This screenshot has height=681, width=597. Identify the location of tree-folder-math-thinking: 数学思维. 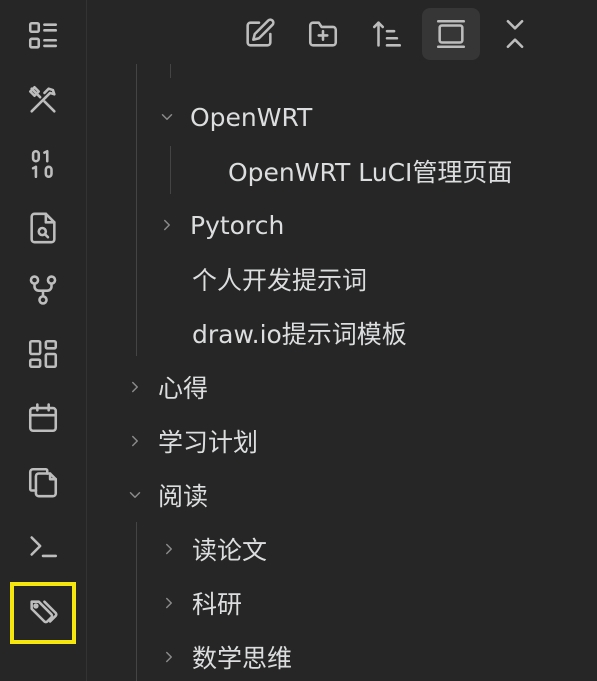
(225, 657).